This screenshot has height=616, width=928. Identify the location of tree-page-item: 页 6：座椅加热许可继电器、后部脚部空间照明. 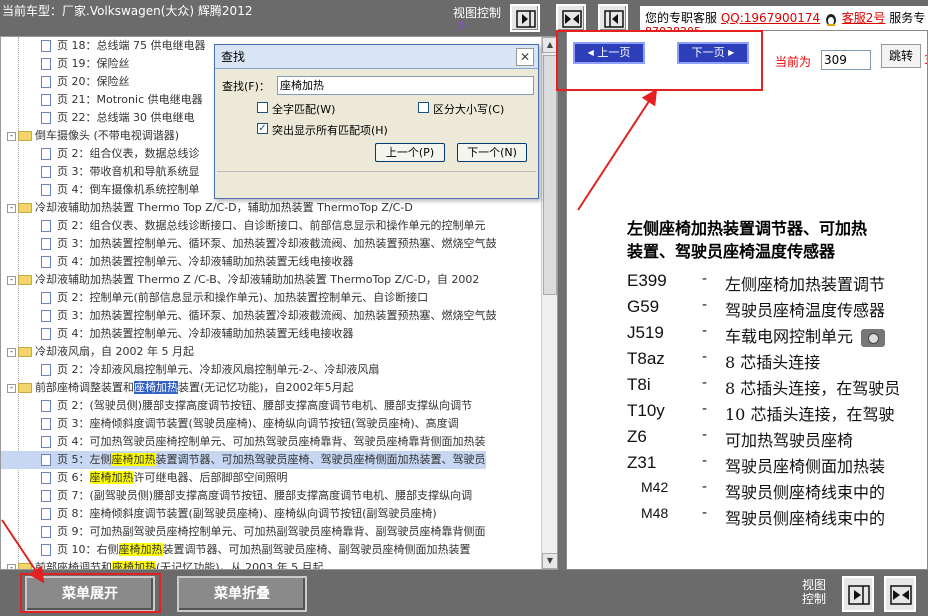
(144, 478).